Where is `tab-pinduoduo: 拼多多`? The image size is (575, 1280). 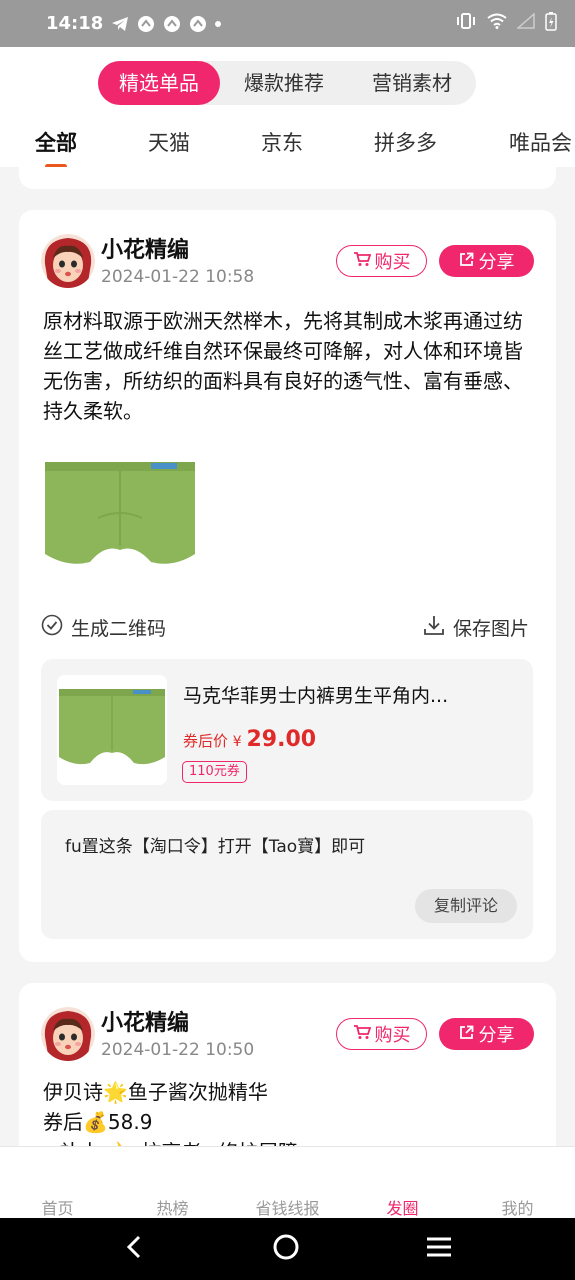
tab-pinduoduo: 拼多多 is located at coordinates (405, 143).